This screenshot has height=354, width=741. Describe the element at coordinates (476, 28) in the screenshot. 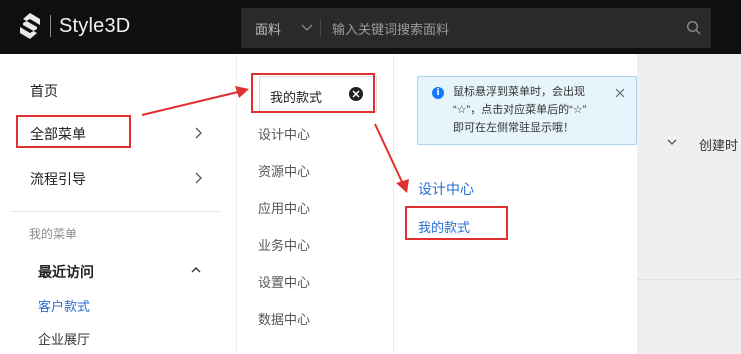

I see `global-search: 面料 输入关键词搜索面料` at that location.